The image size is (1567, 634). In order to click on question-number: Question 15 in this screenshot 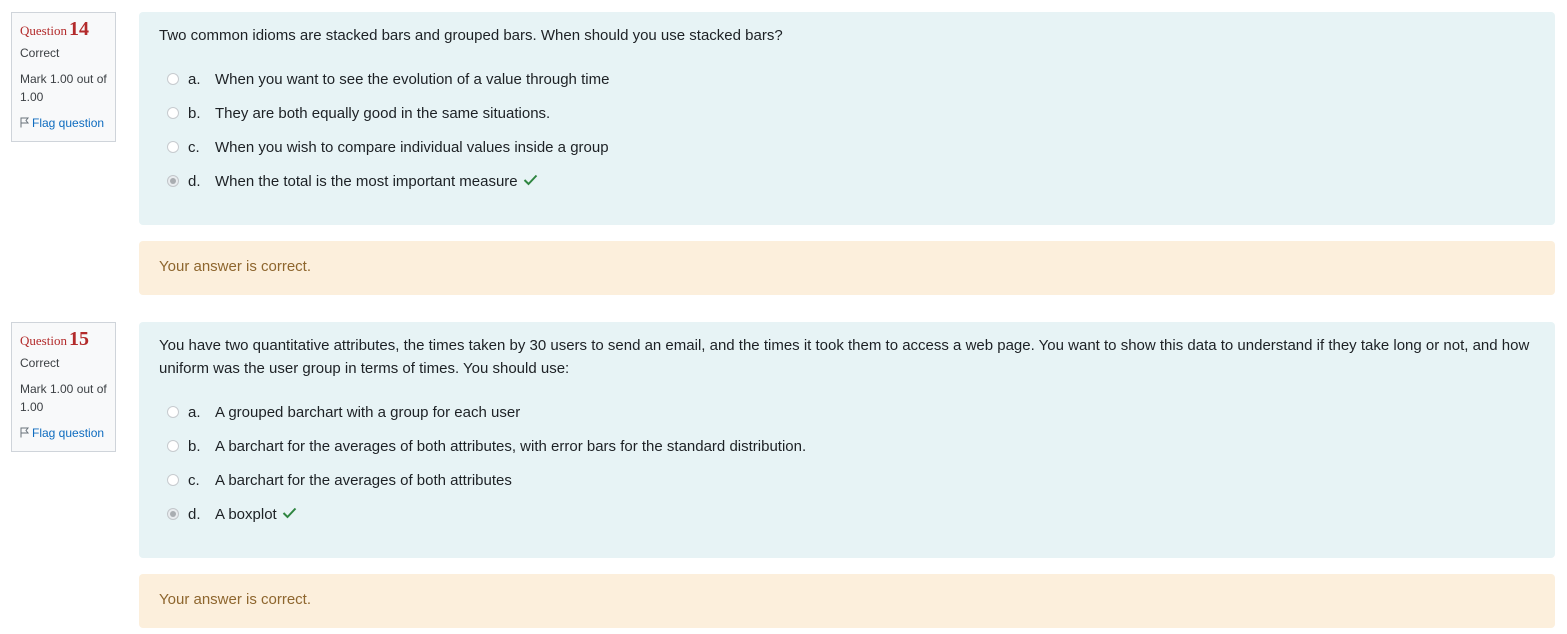, I will do `click(54, 339)`.